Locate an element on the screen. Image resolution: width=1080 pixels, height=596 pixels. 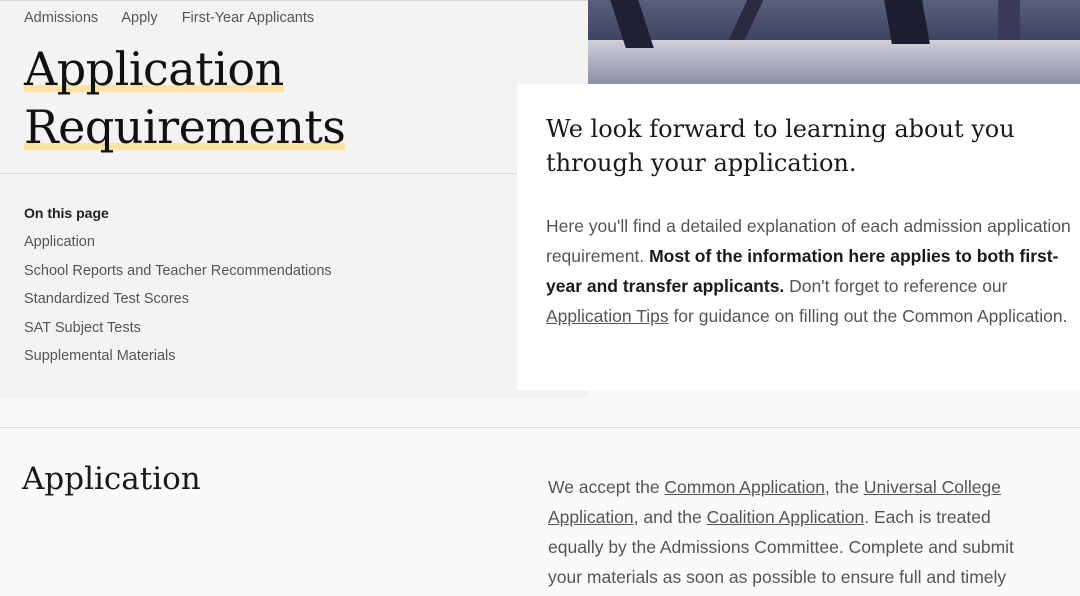
toc-link-supplemental: Supplemental Materials is located at coordinates (178, 356).